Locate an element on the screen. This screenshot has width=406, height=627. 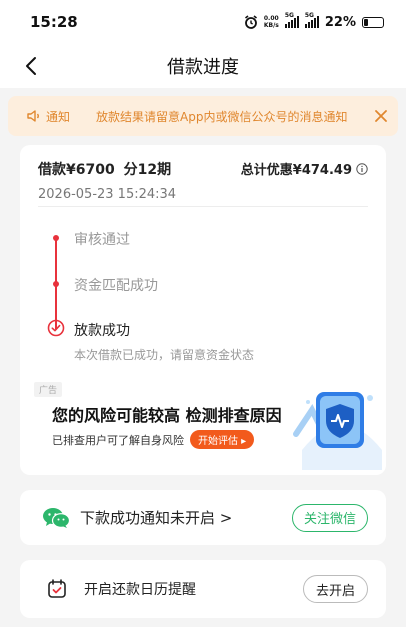
follow-wechat-button: 关注微信 is located at coordinates (329, 517).